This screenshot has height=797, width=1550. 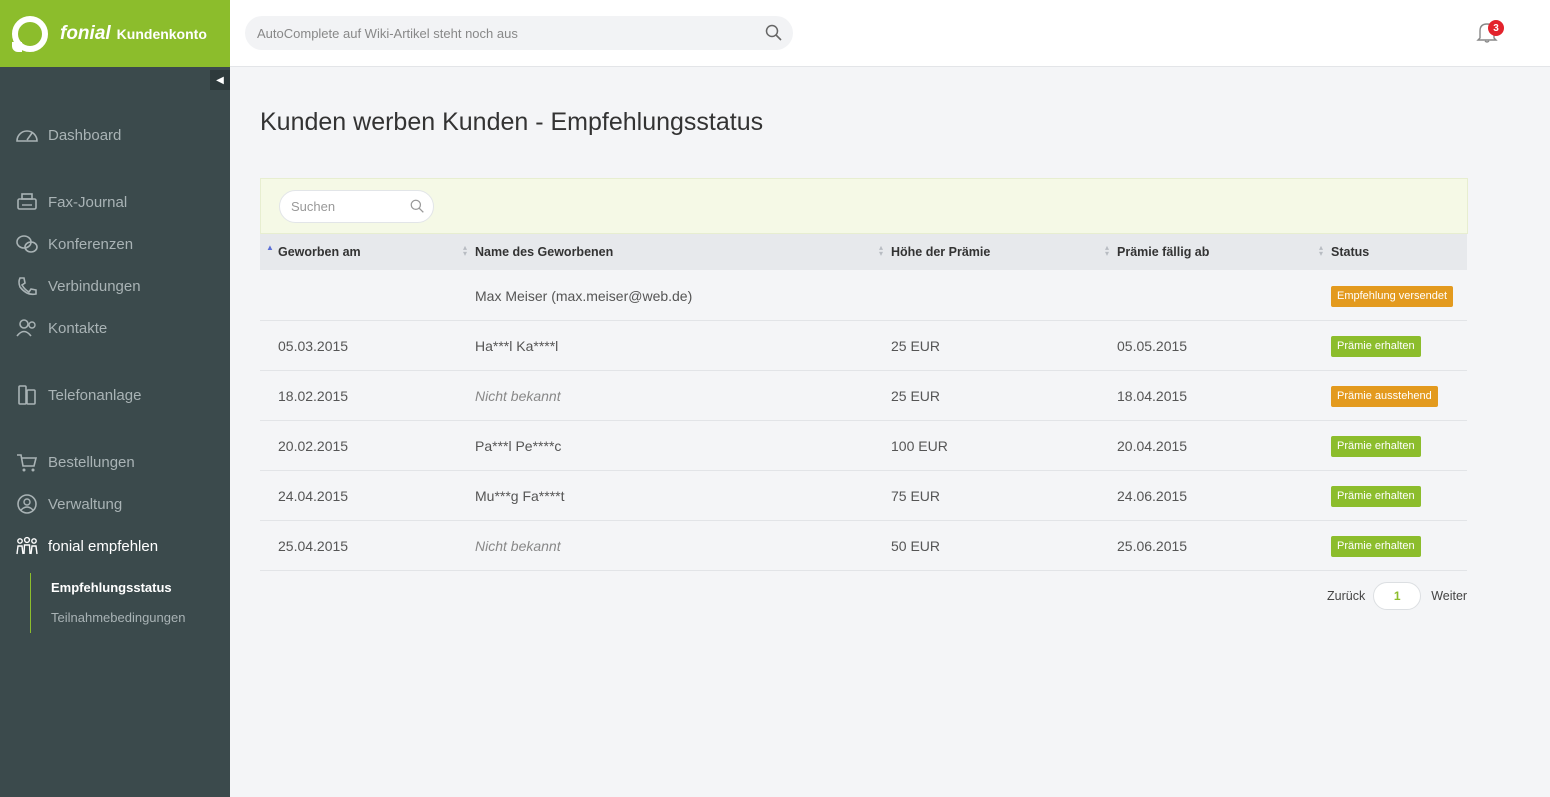 I want to click on people-icon, so click(x=27, y=546).